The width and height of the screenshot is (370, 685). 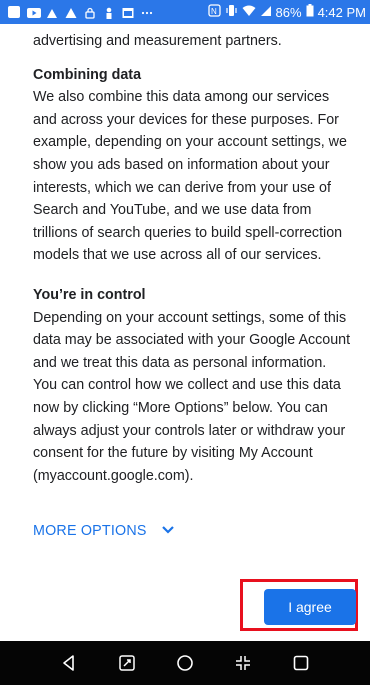 What do you see at coordinates (90, 12) in the screenshot?
I see `lock-icon` at bounding box center [90, 12].